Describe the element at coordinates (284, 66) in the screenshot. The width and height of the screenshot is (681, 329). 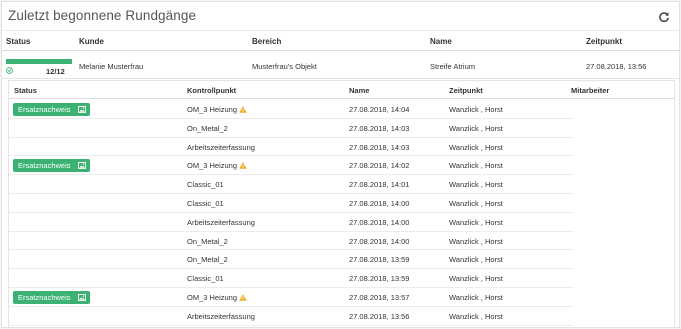
I see `bereich-value: Musterfrau's Objekt` at that location.